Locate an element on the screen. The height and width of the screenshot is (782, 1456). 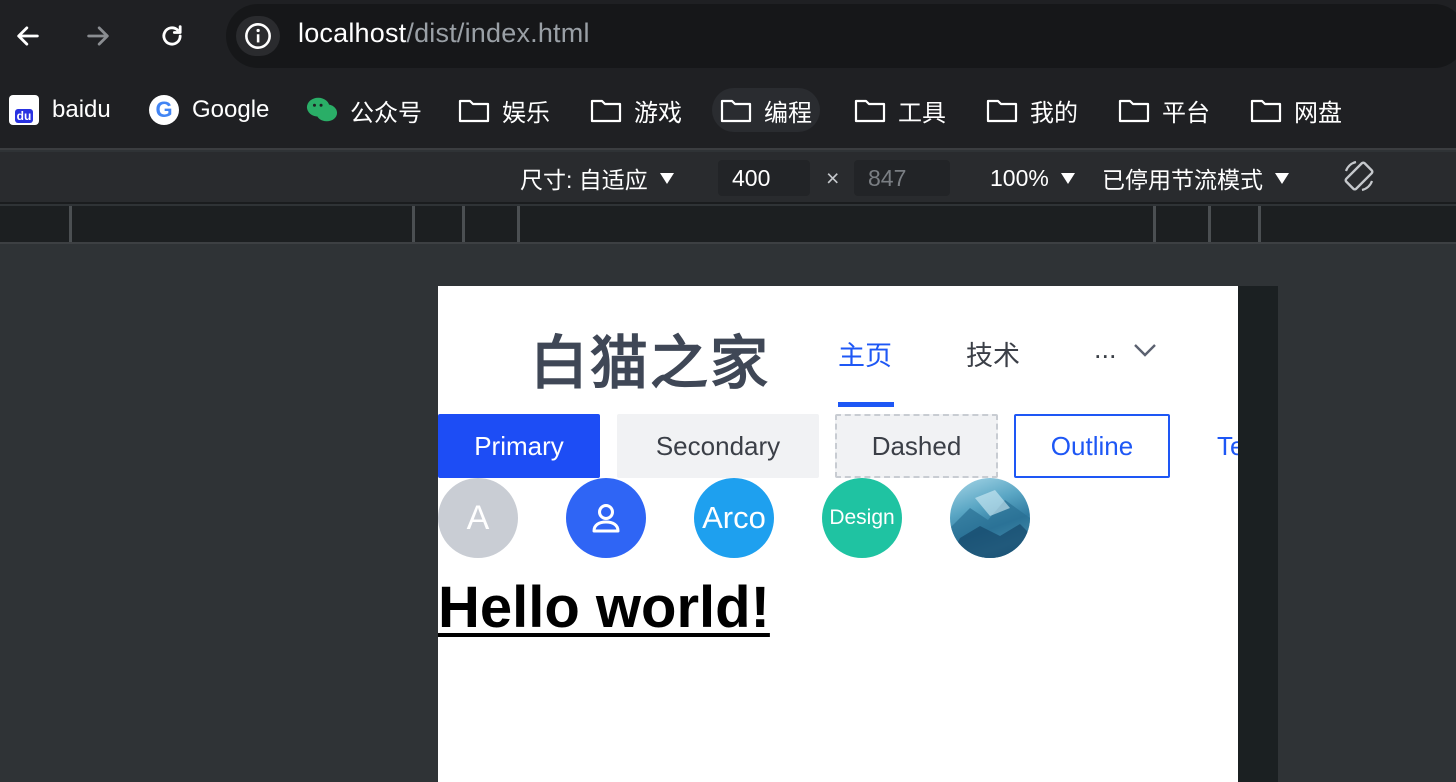
bookmark-folder-biancheng: 编程 is located at coordinates (766, 110).